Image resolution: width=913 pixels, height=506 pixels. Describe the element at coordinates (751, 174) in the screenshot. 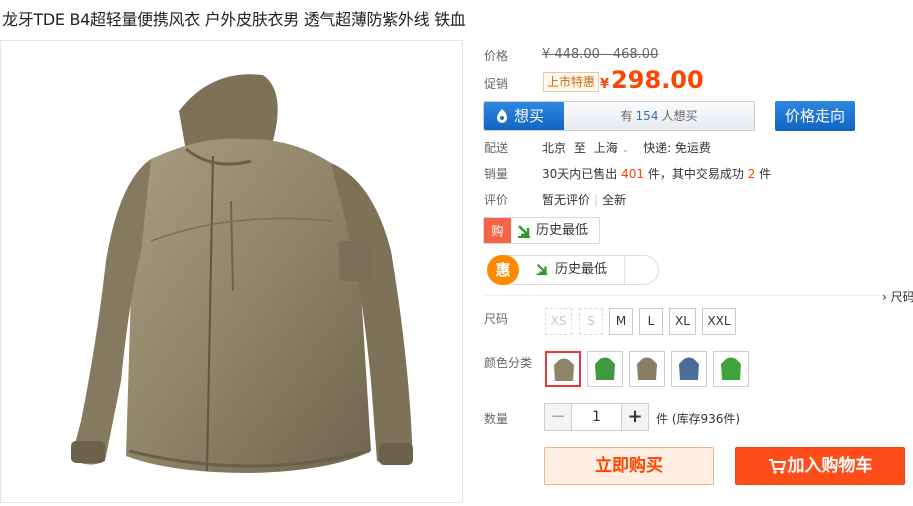

I see `sales-success-count: 2` at that location.